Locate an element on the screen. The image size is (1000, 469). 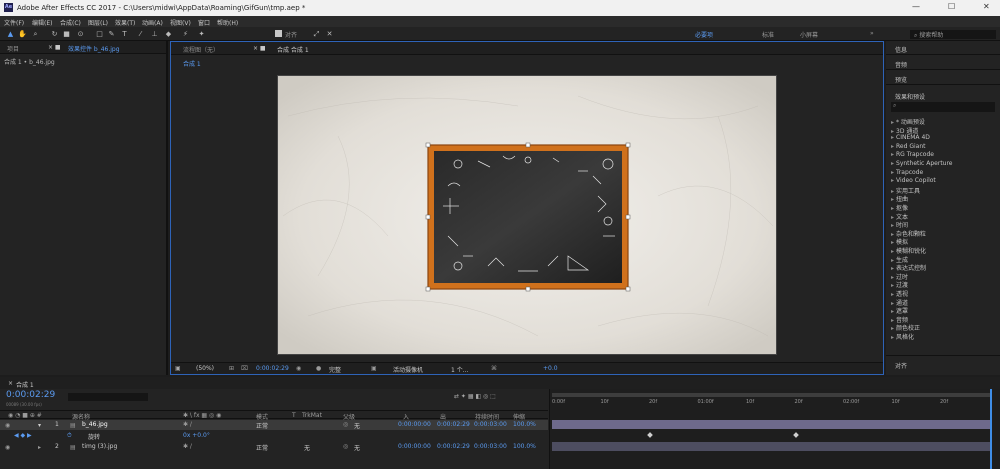
pen-tool-icon: ✎ is located at coordinates (111, 34).